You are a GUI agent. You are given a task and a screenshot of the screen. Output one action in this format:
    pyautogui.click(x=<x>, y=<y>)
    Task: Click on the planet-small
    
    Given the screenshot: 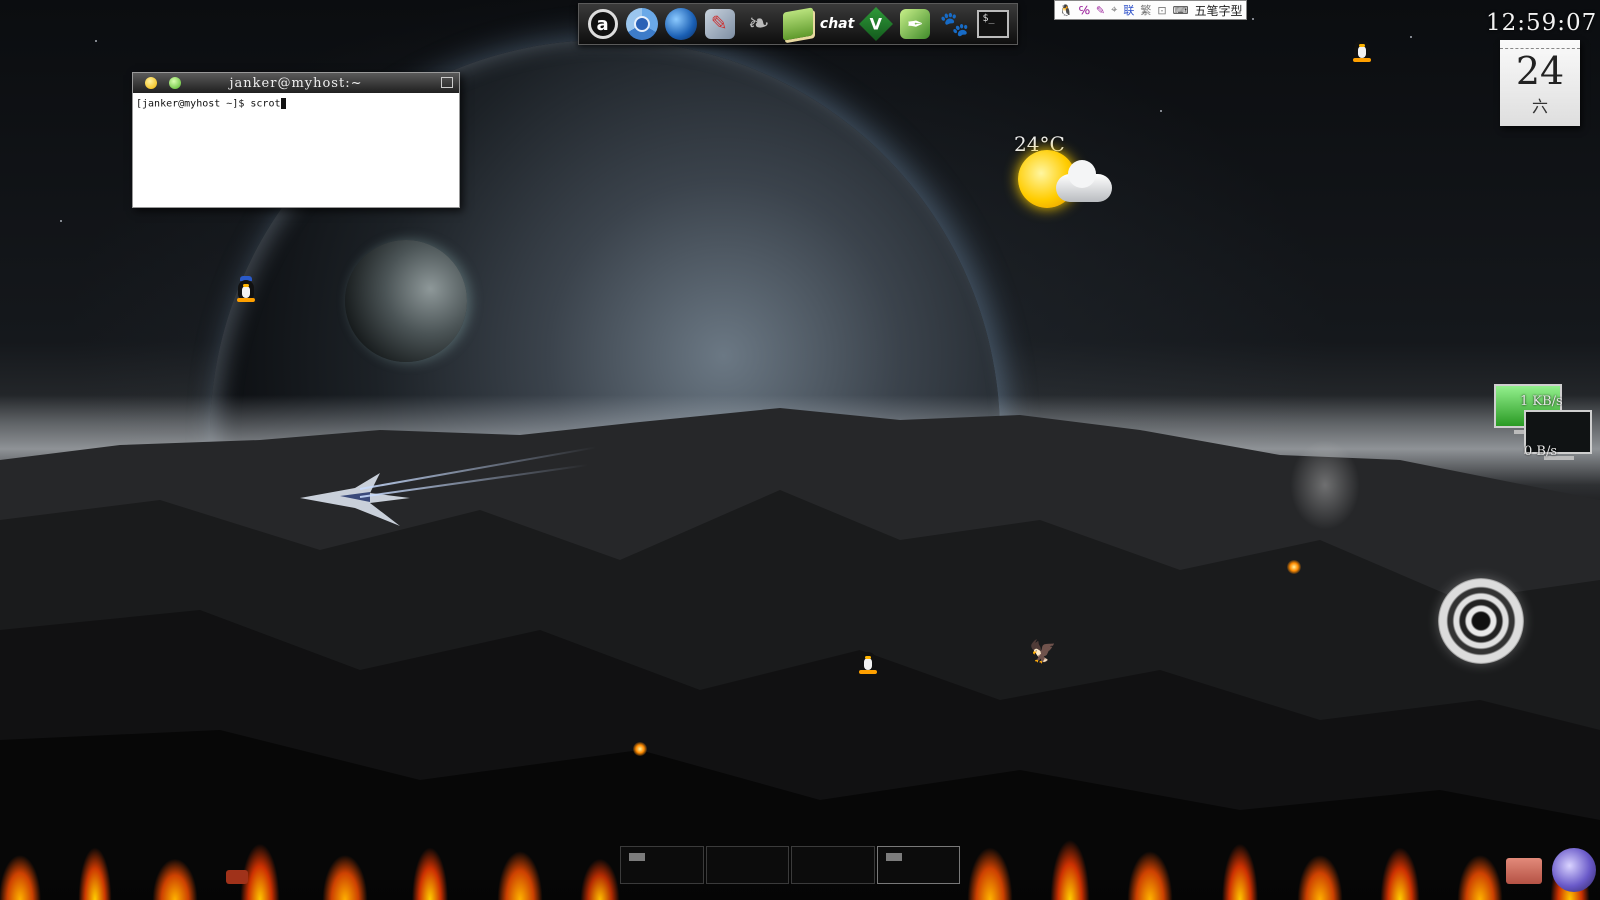 What is the action you would take?
    pyautogui.click(x=406, y=301)
    